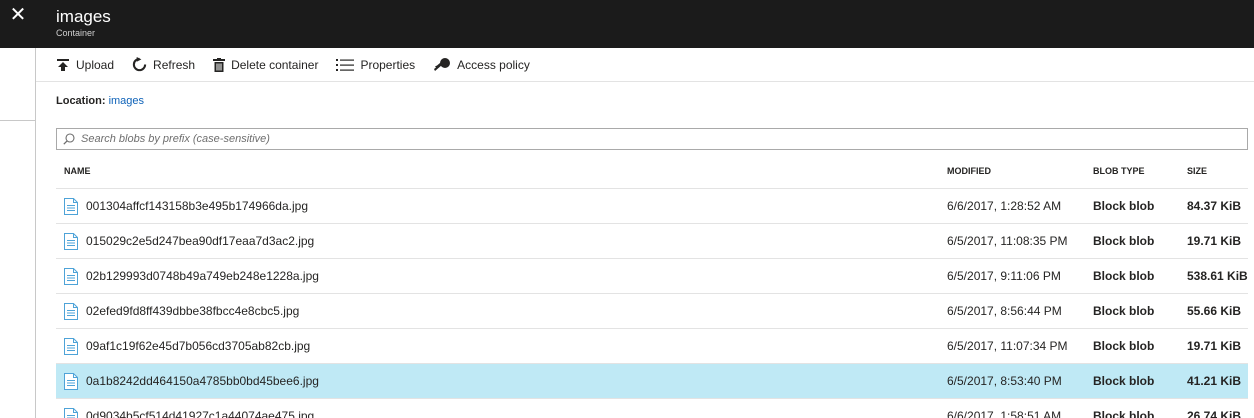 The width and height of the screenshot is (1254, 418). I want to click on column-header-blob-type: BLOB TYPE, so click(1140, 171).